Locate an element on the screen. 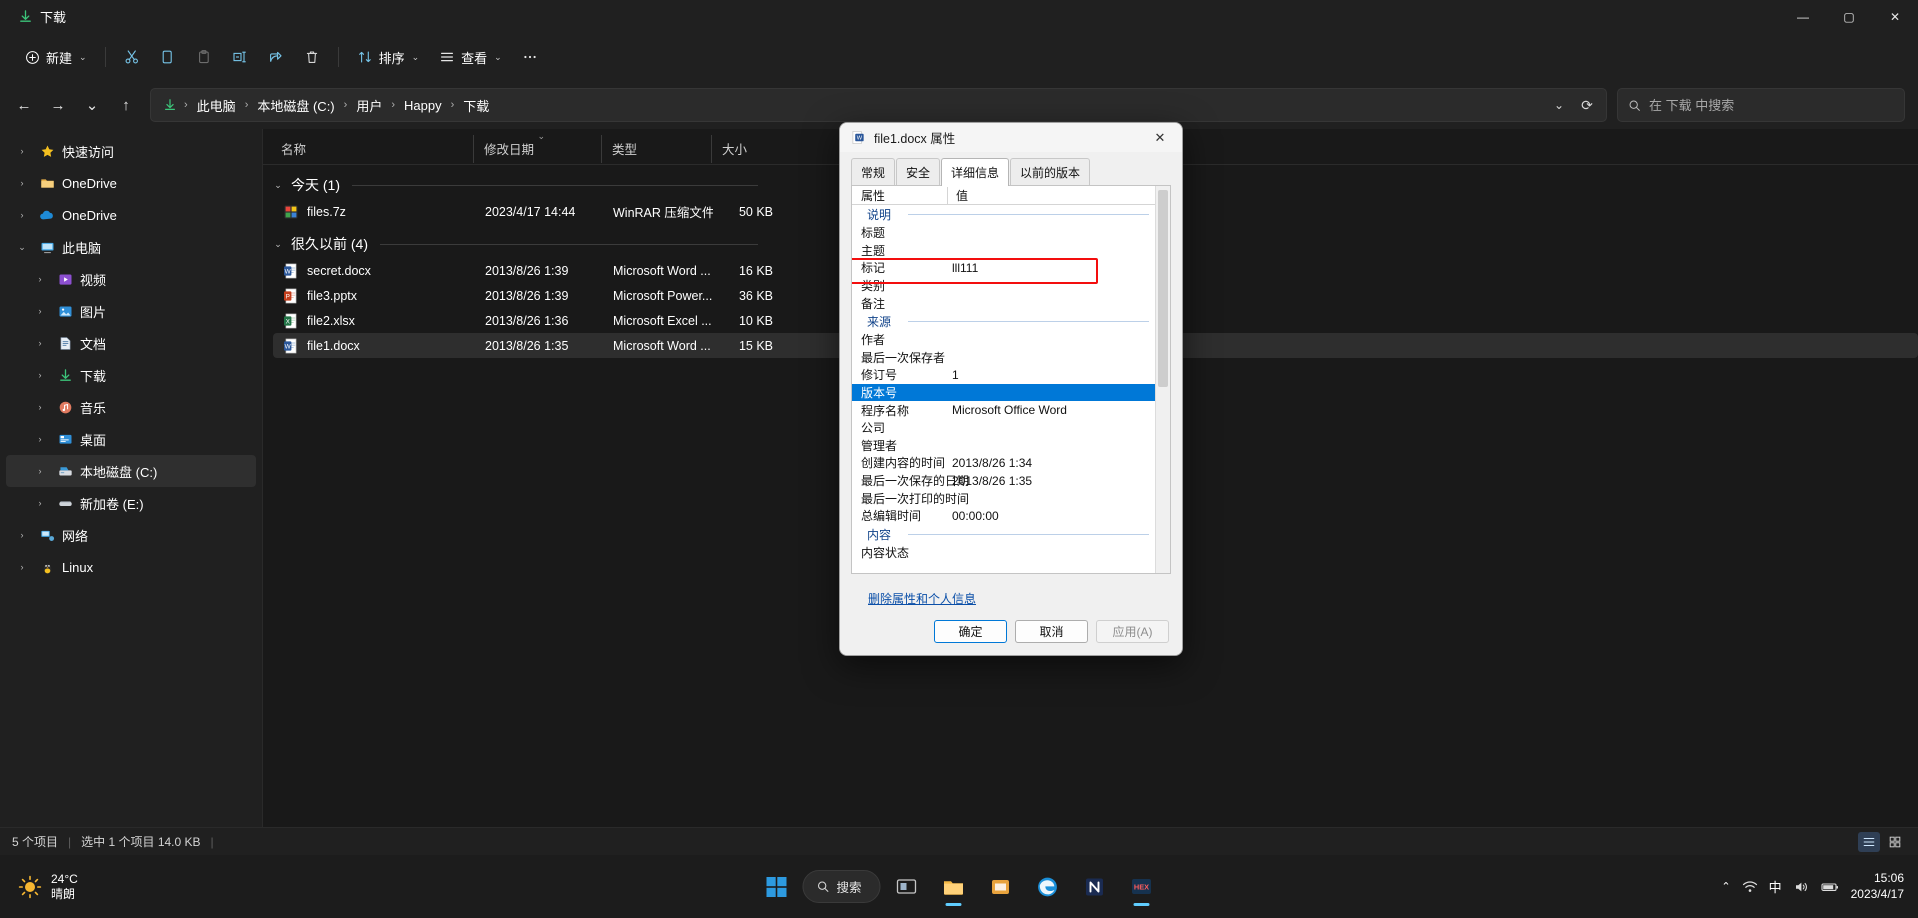 Image resolution: width=1918 pixels, height=918 pixels. address-bar: › 此电脑 › 本地磁盘 (C:) › 用户 › Happy › 下载 ⌄ ⟳ is located at coordinates (878, 105).